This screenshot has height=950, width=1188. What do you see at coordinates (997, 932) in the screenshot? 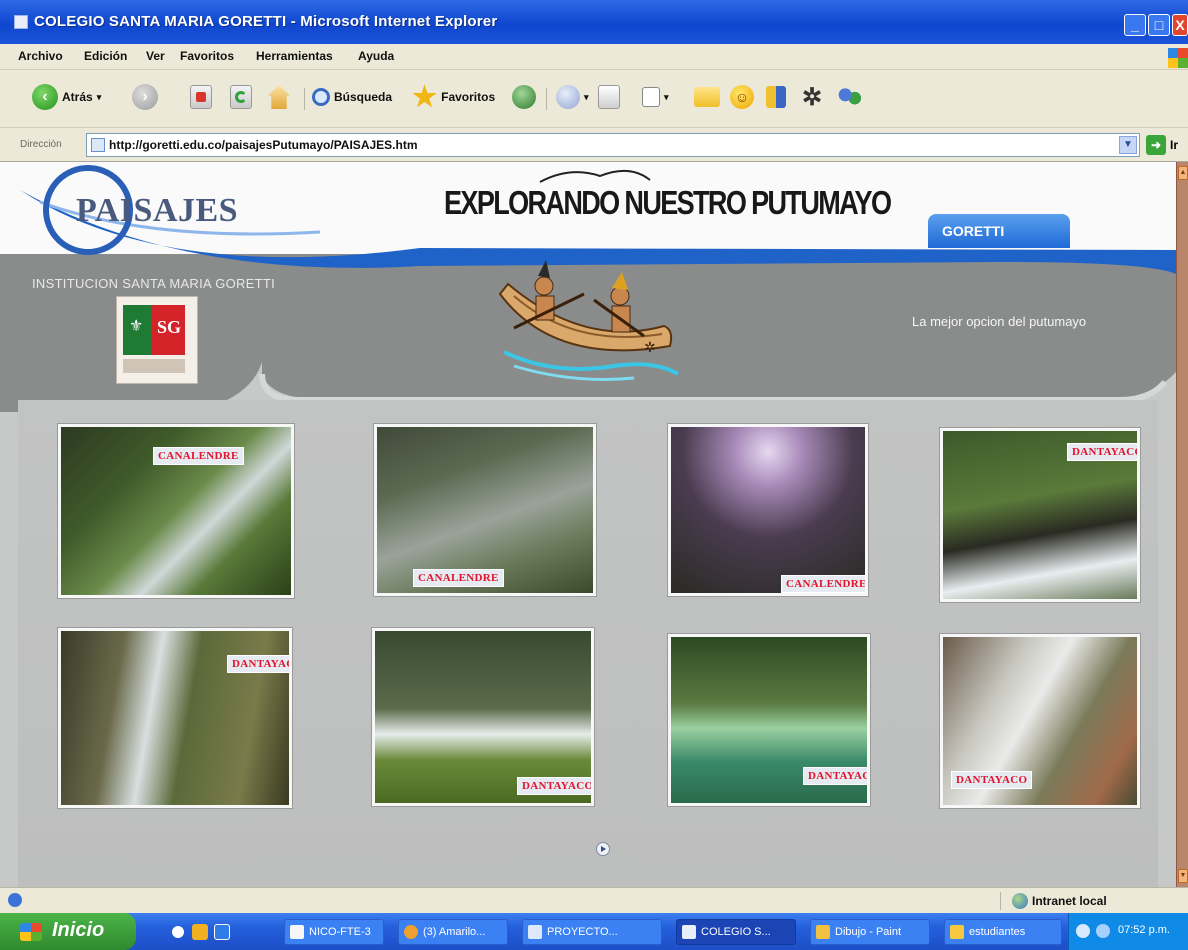
I see `task-label: estudiantes` at bounding box center [997, 932].